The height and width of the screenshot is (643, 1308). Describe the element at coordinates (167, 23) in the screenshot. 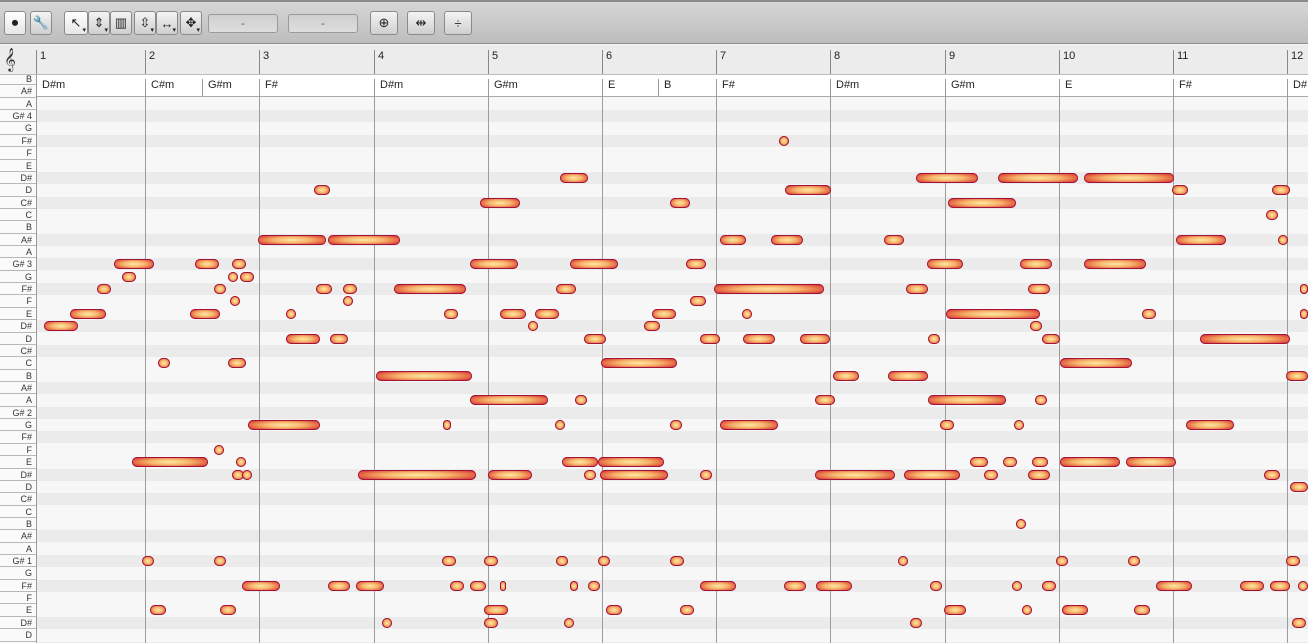

I see `time-tool-button: ↔ ▾` at that location.